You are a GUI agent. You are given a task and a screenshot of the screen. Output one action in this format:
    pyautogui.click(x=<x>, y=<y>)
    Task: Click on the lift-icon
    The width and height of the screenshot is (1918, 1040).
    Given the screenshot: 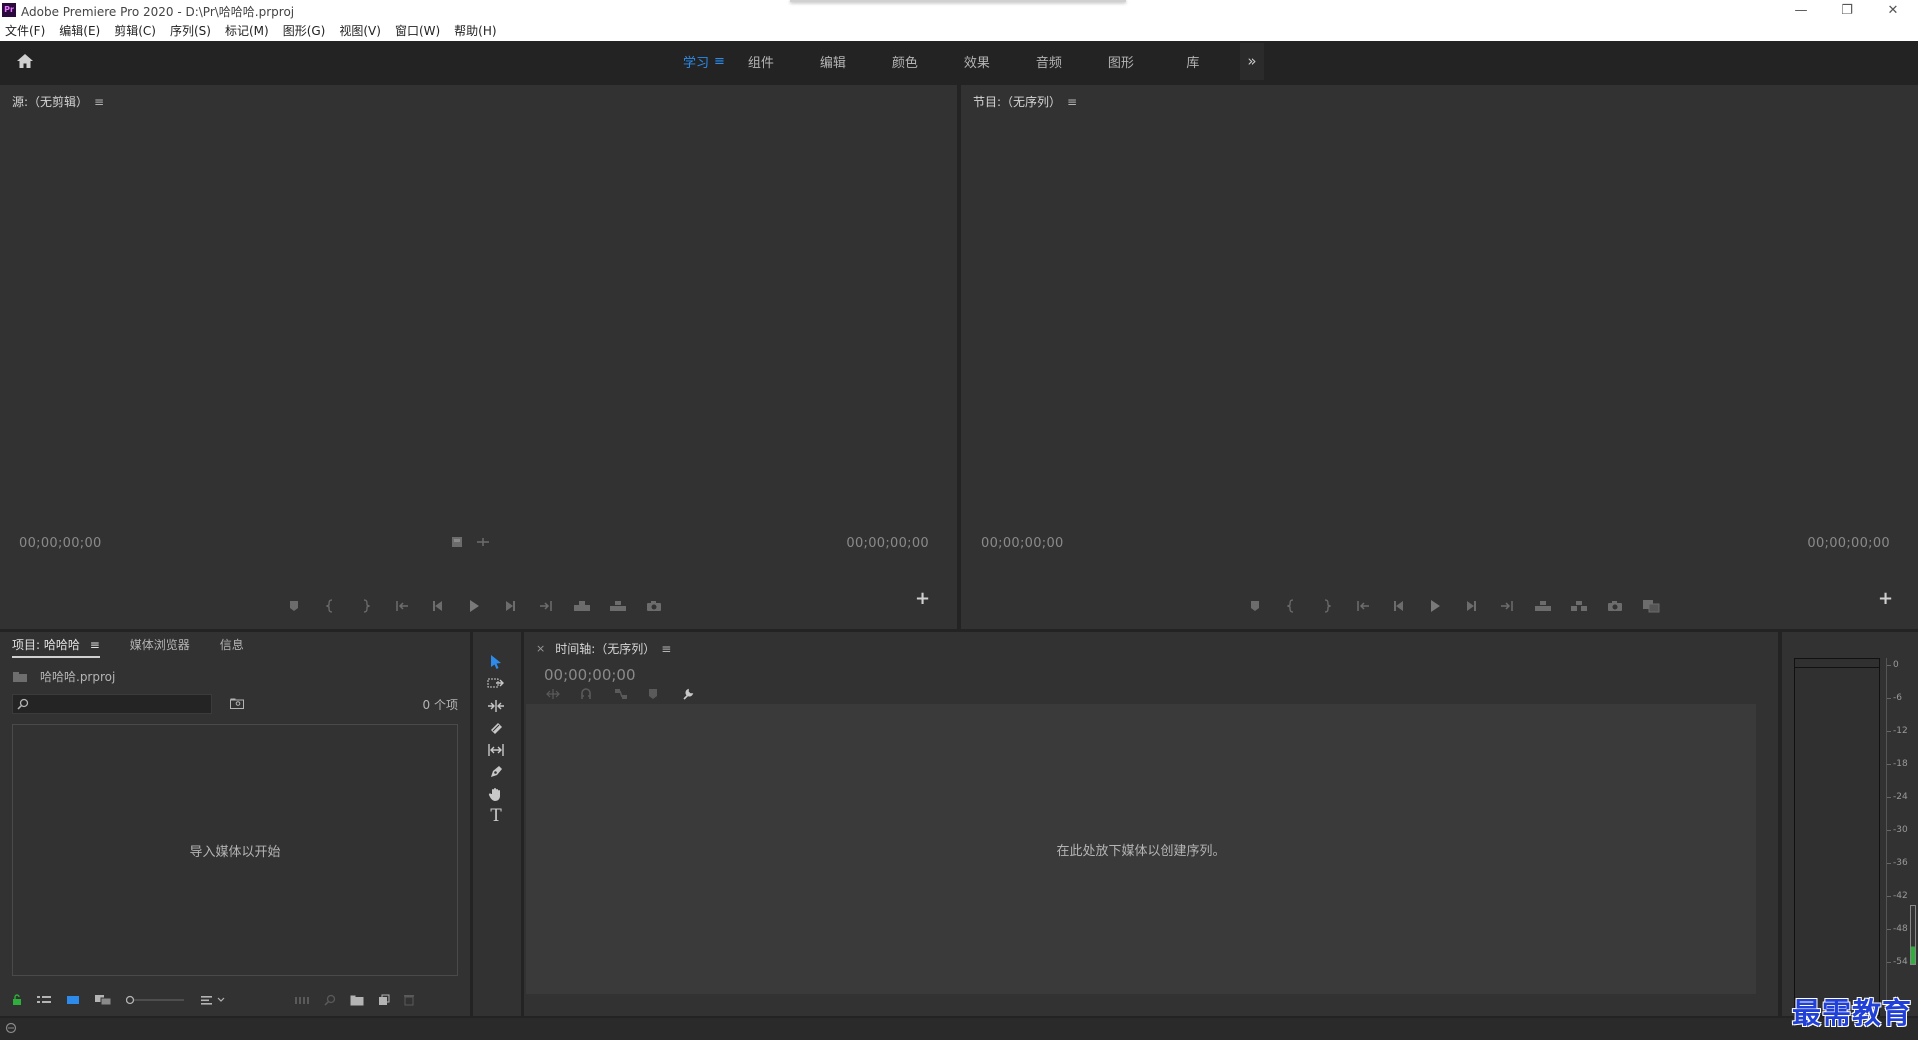 What is the action you would take?
    pyautogui.click(x=1543, y=606)
    